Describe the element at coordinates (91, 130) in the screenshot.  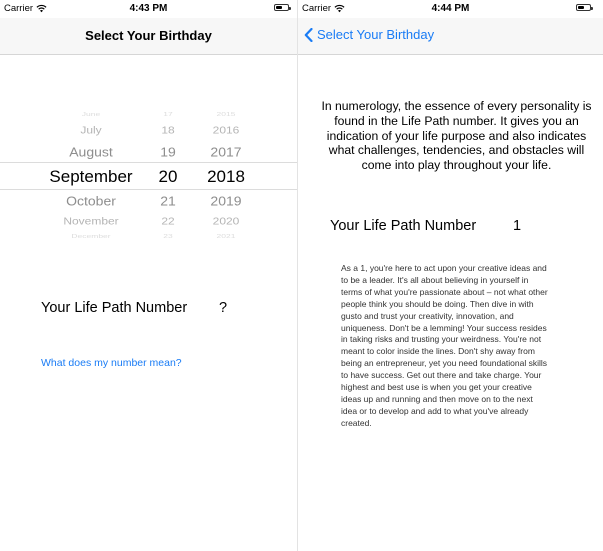
I see `picker-month-item: July` at that location.